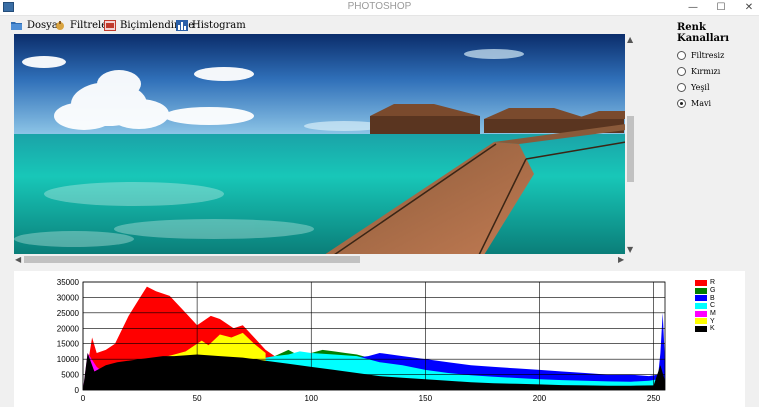 The image size is (759, 407). What do you see at coordinates (621, 259) in the screenshot?
I see `scroll-right-icon: ▶` at bounding box center [621, 259].